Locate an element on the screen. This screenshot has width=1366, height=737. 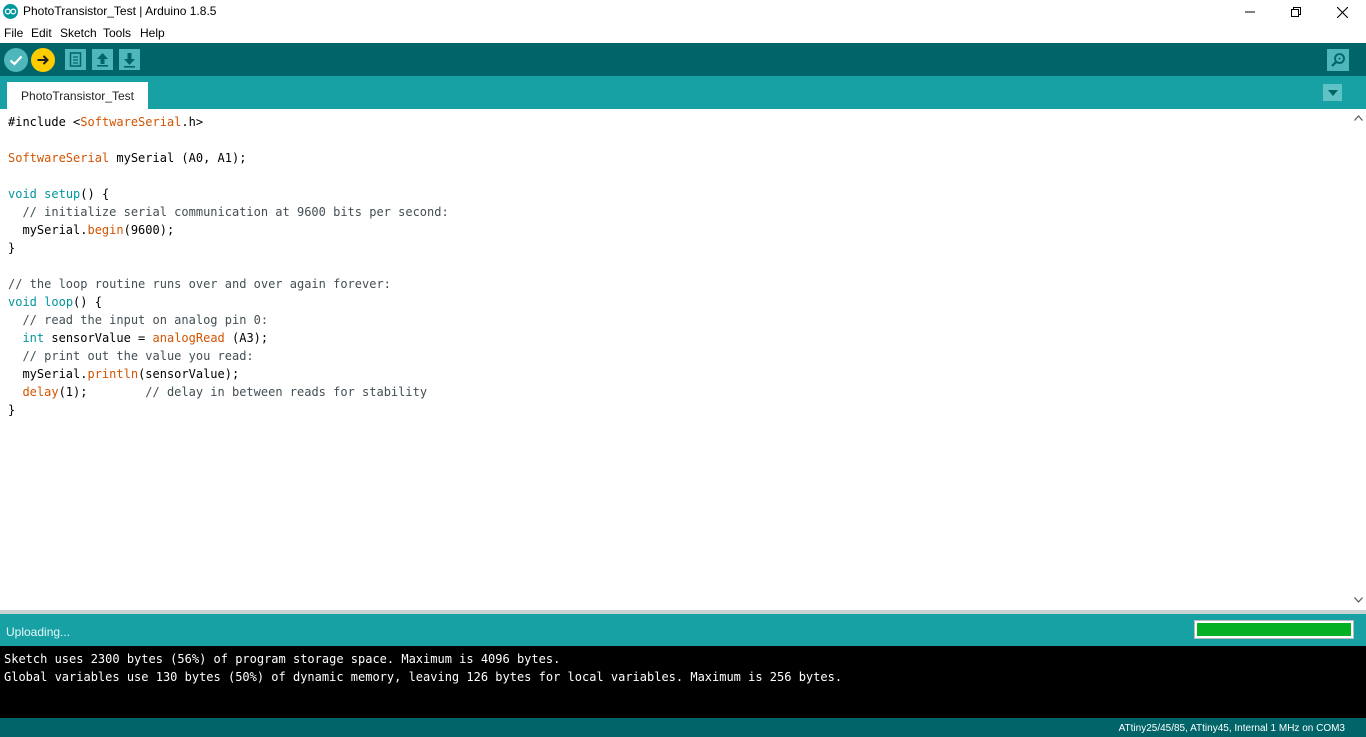
menu-edit: Edit is located at coordinates (41, 33).